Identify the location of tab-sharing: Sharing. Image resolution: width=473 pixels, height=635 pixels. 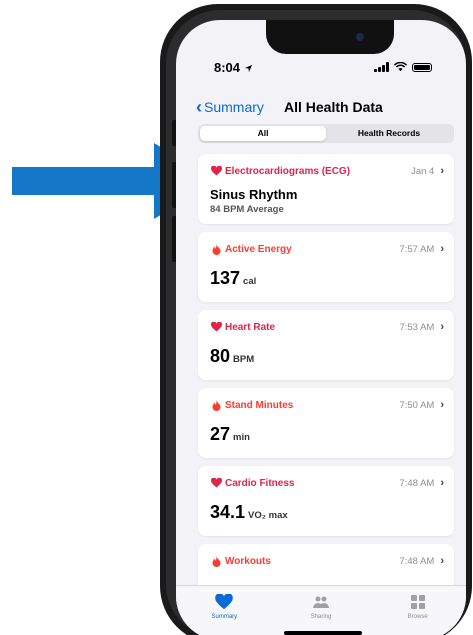
(321, 610).